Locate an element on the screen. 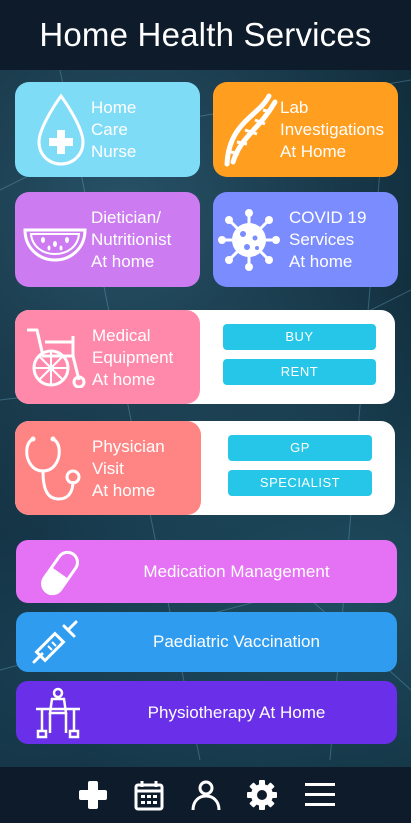 Image resolution: width=411 pixels, height=823 pixels. tile-home-care-nurse: Home Care Nurse is located at coordinates (107, 129).